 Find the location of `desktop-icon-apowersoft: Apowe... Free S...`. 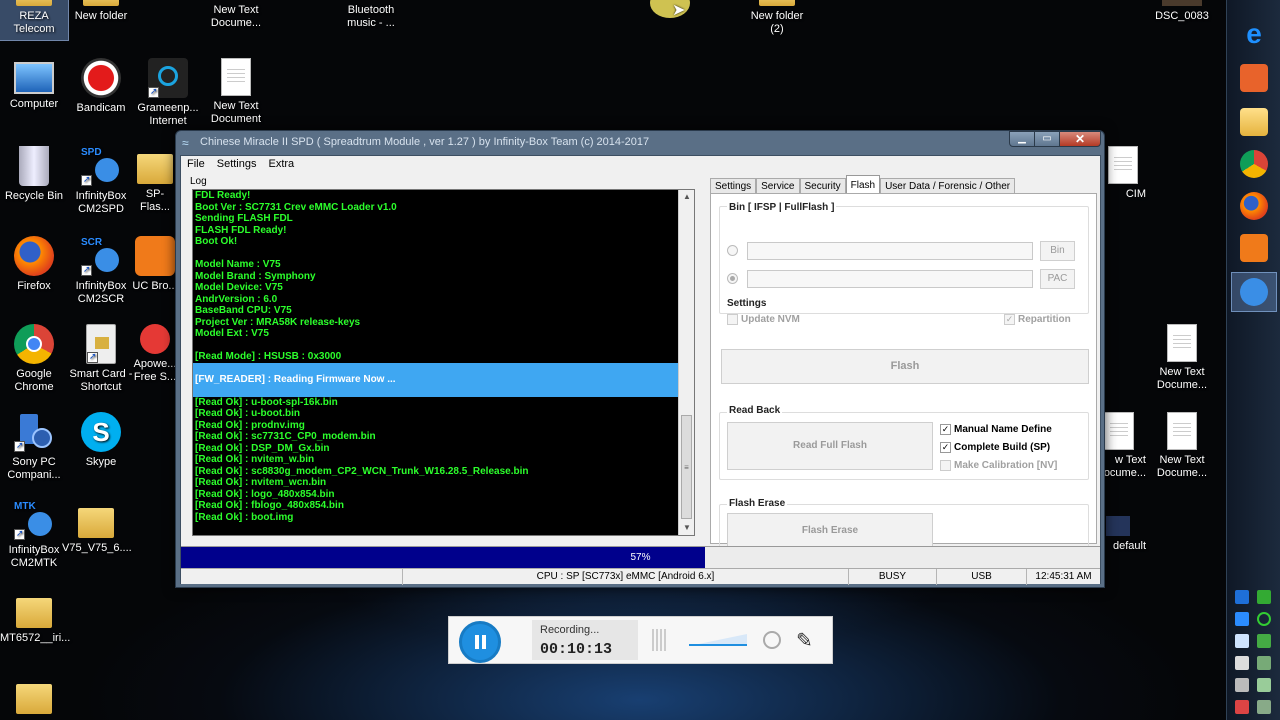

desktop-icon-apowersoft: Apowe... Free S... is located at coordinates (155, 354).